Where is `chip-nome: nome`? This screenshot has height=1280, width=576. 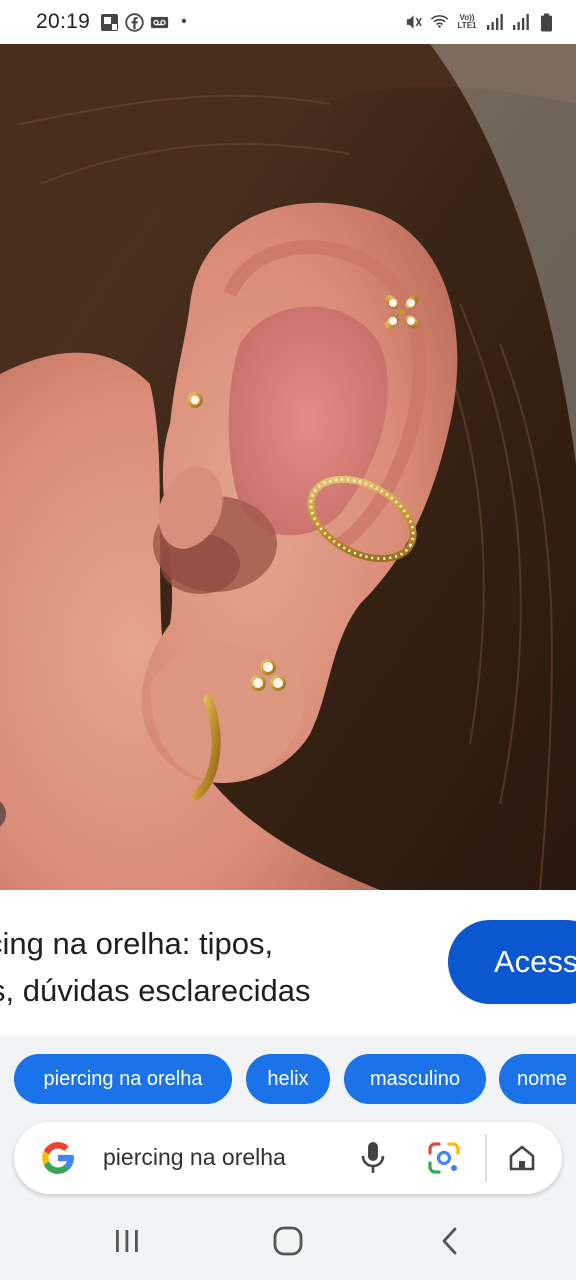 chip-nome: nome is located at coordinates (537, 1079).